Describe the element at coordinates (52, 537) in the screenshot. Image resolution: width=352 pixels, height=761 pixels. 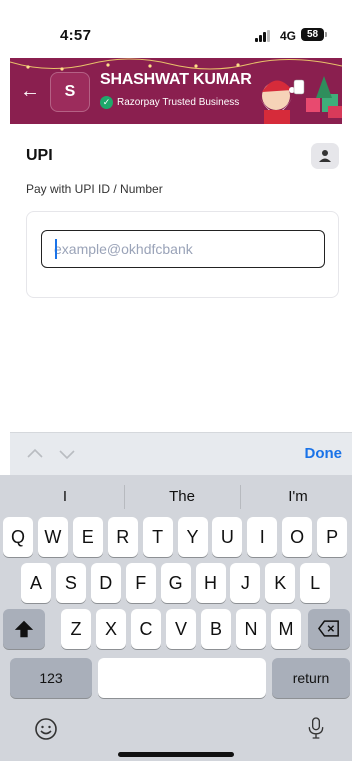
I see `key-w: W` at that location.